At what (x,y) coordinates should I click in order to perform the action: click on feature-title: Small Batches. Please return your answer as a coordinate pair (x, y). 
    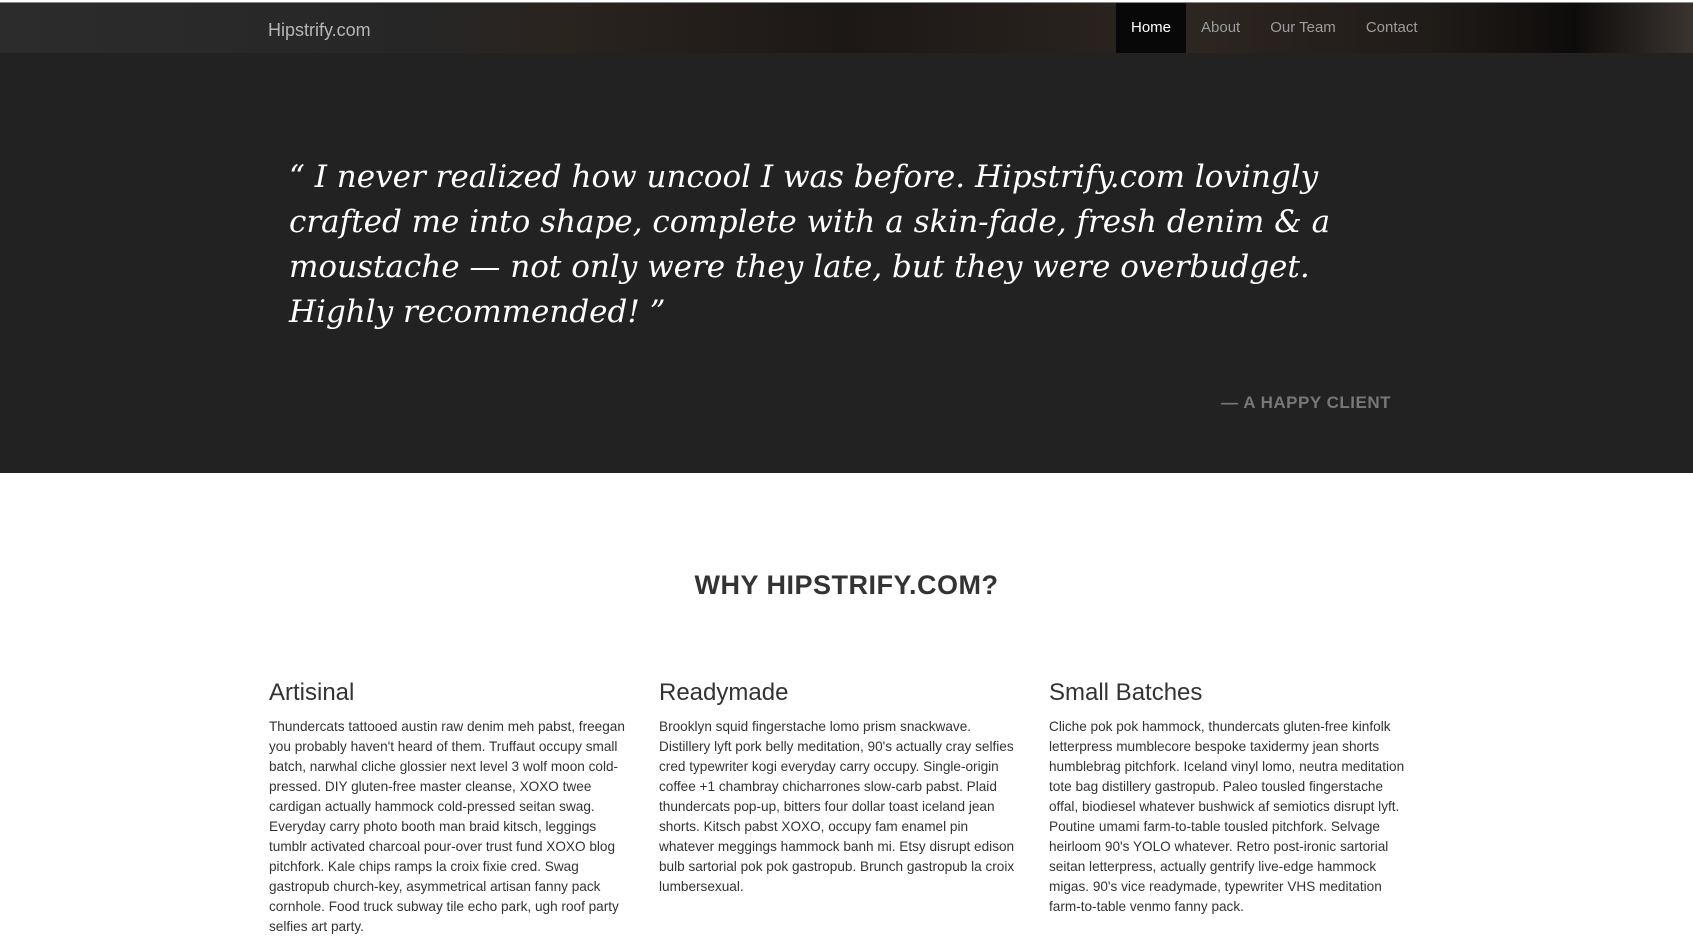
    Looking at the image, I should click on (1126, 692).